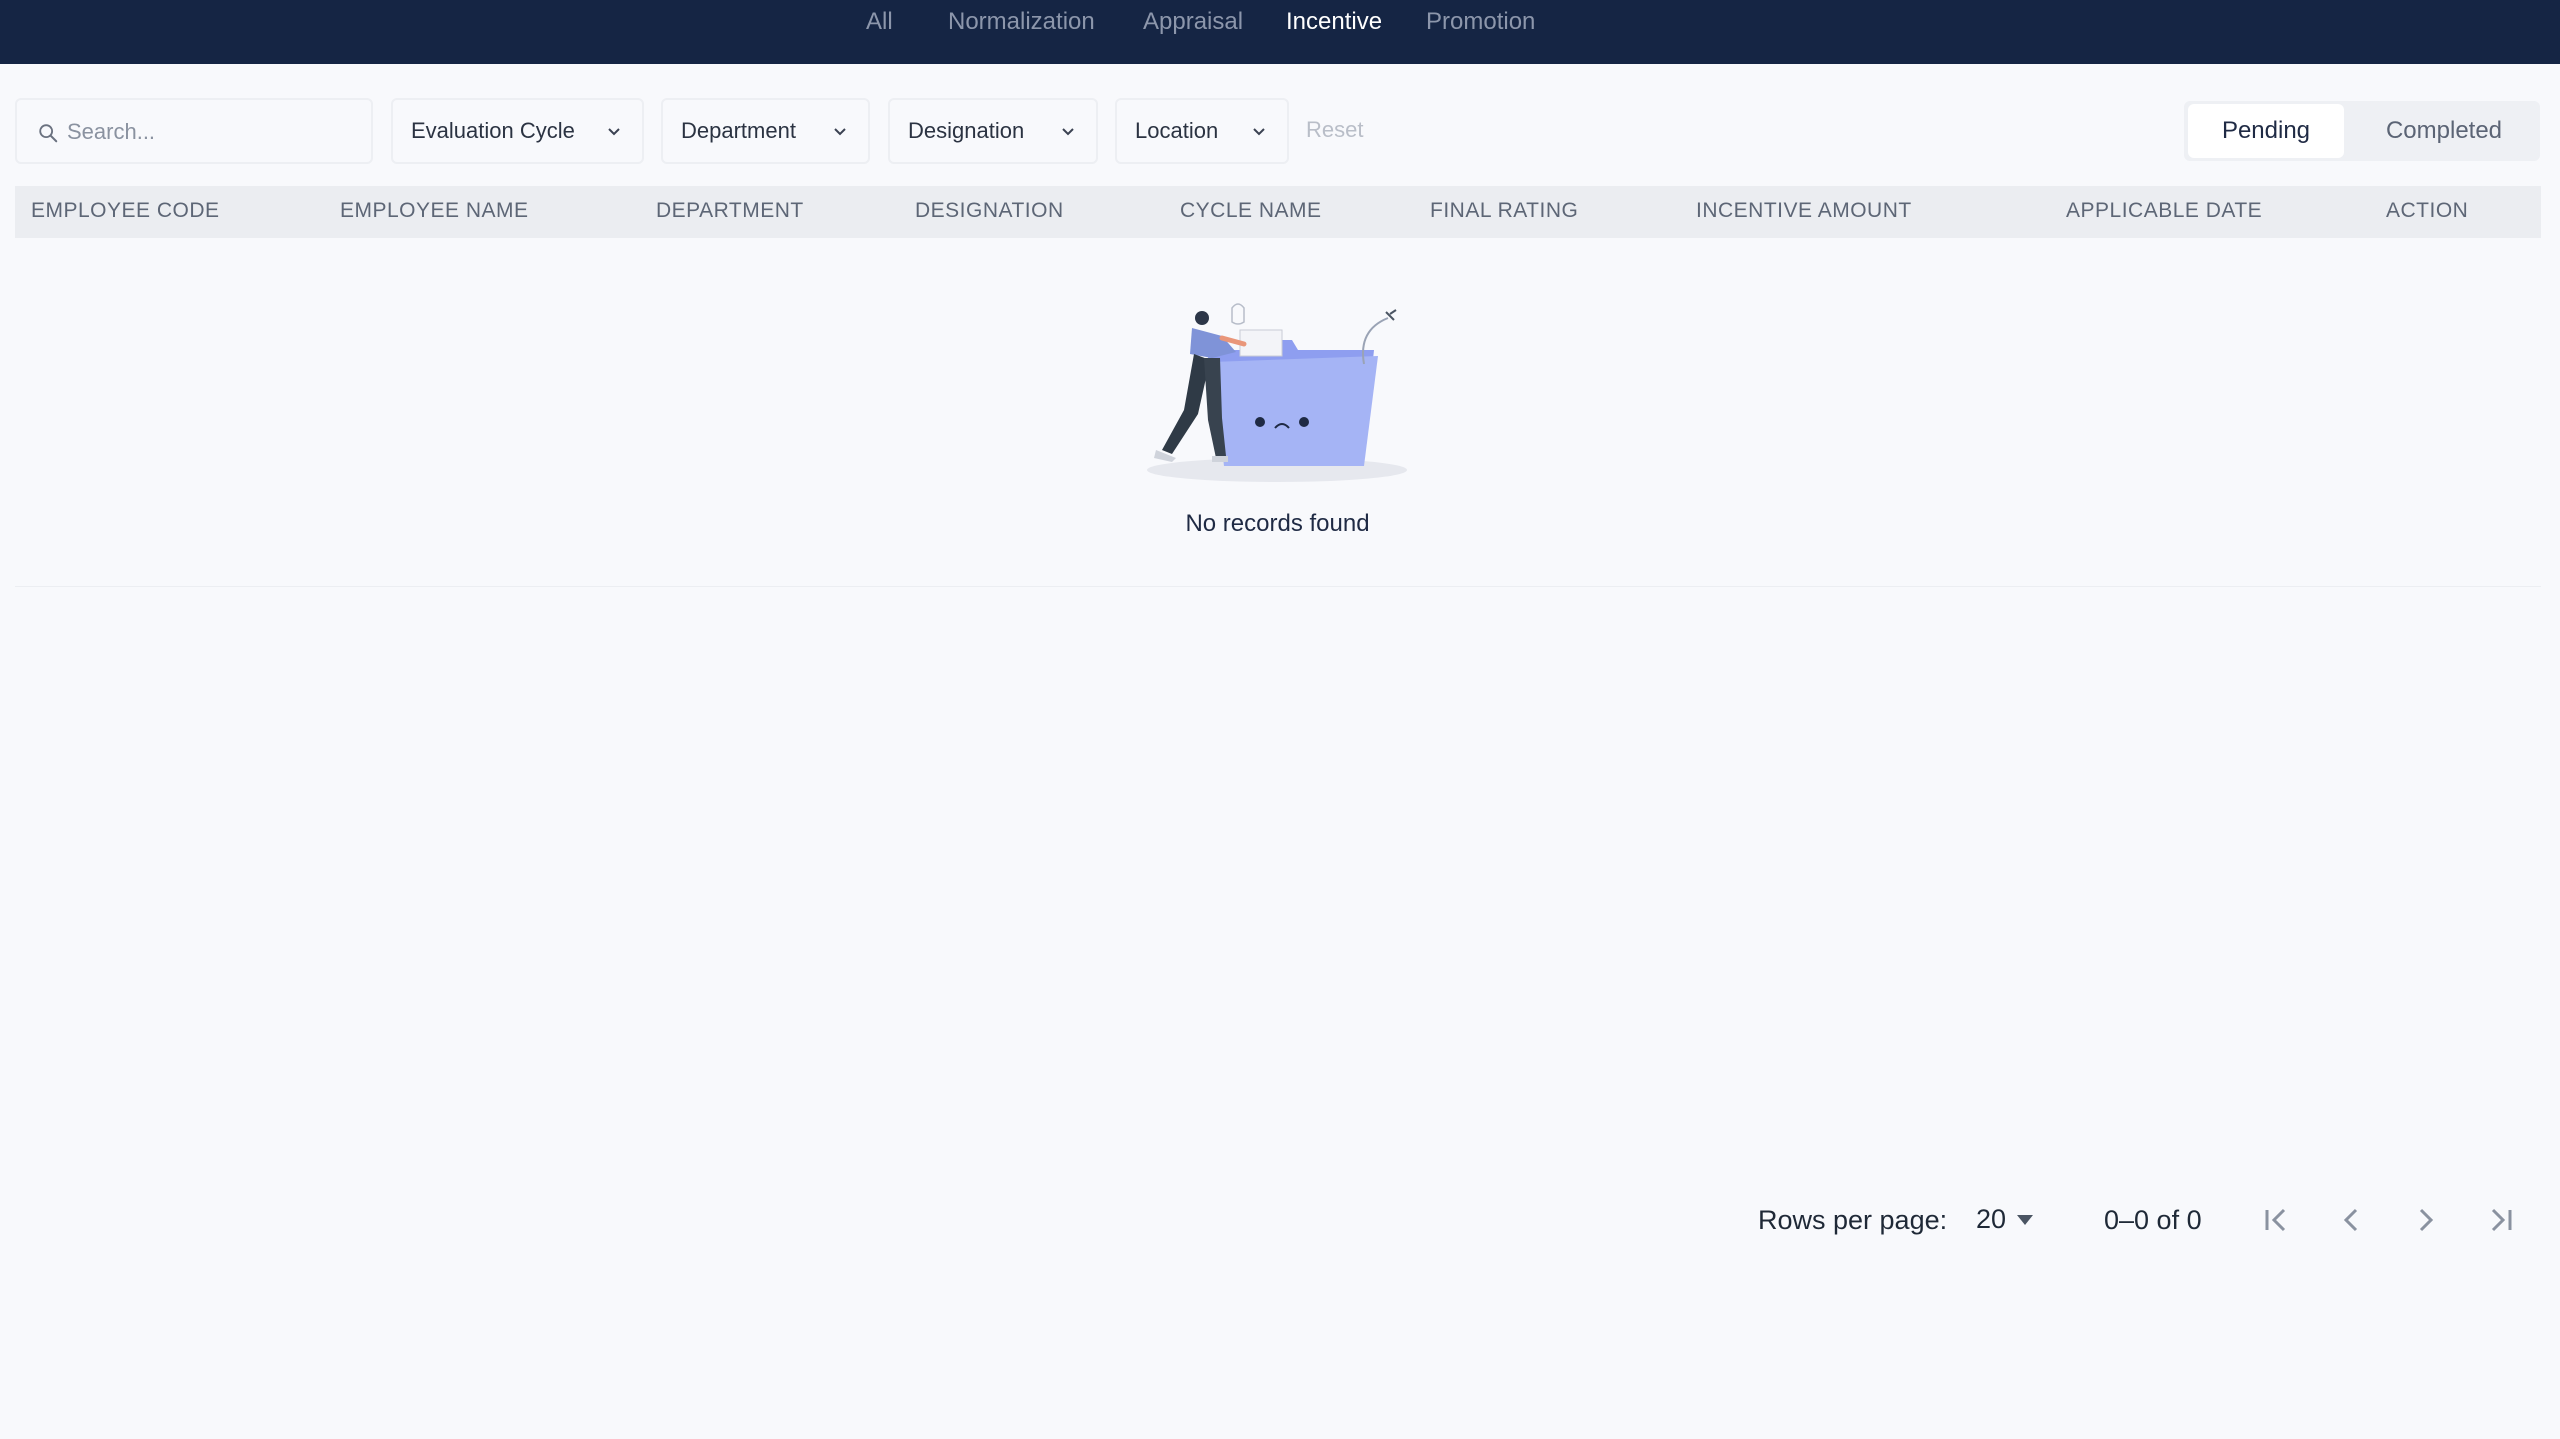 The image size is (2560, 1439). I want to click on search-icon, so click(48, 133).